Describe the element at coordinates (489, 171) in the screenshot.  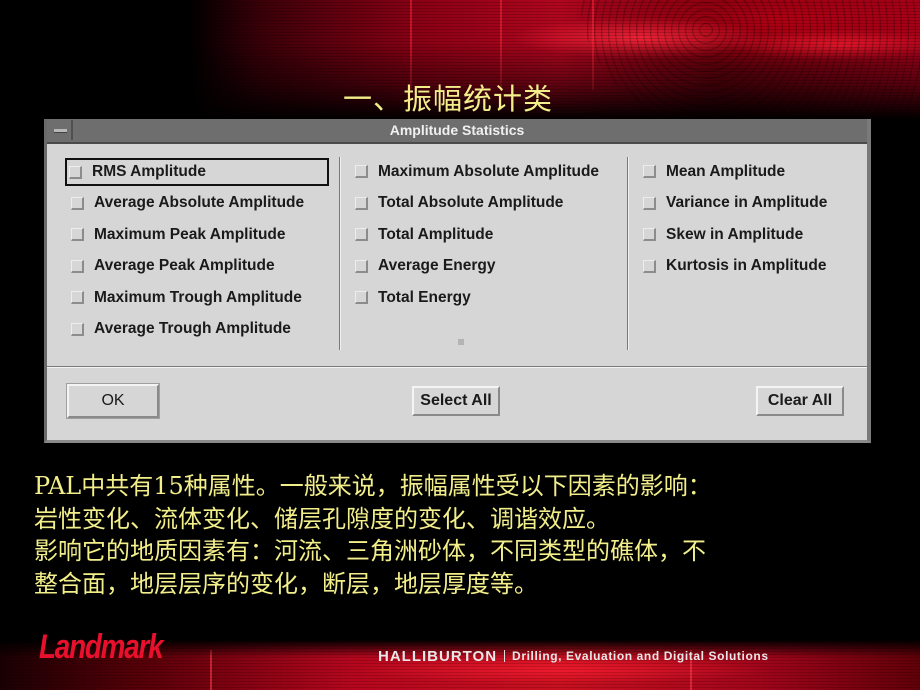
I see `option-label: Maximum Absolute Amplitude` at that location.